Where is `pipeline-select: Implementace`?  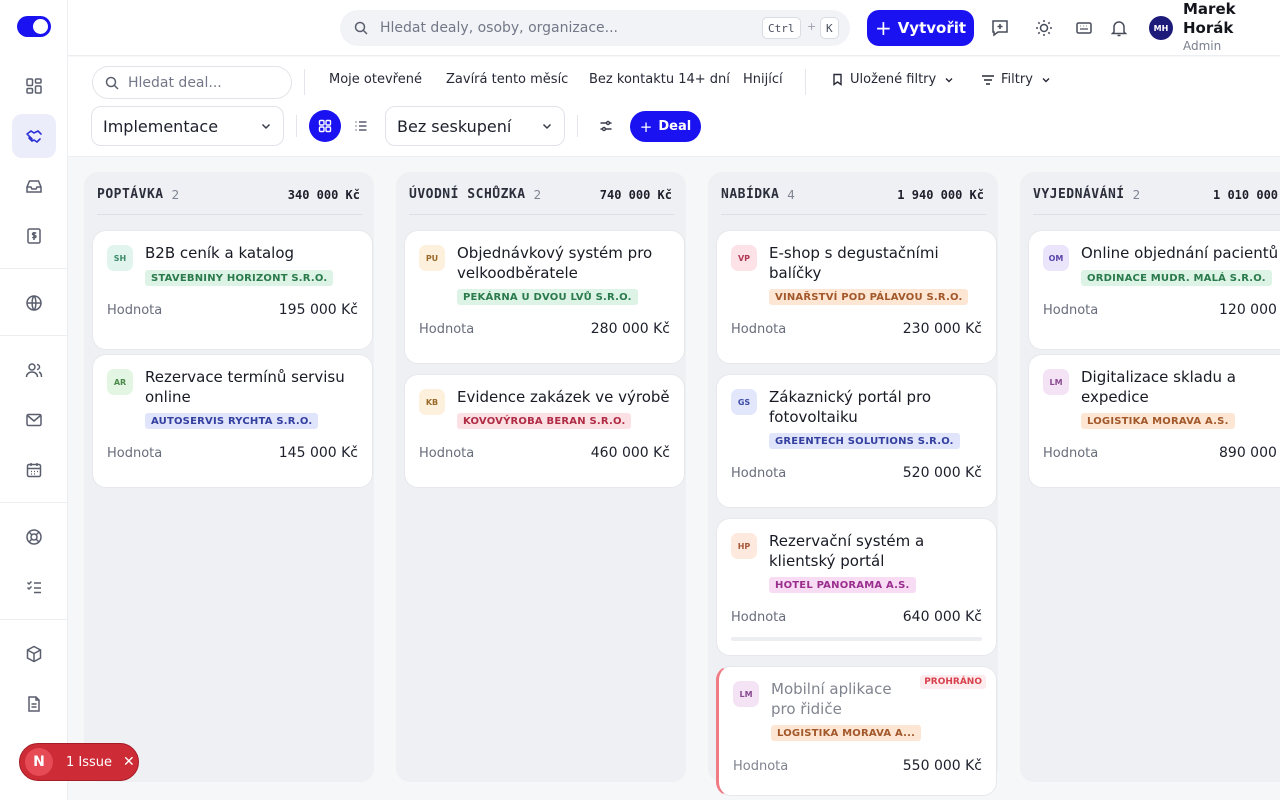
pipeline-select: Implementace is located at coordinates (187, 126).